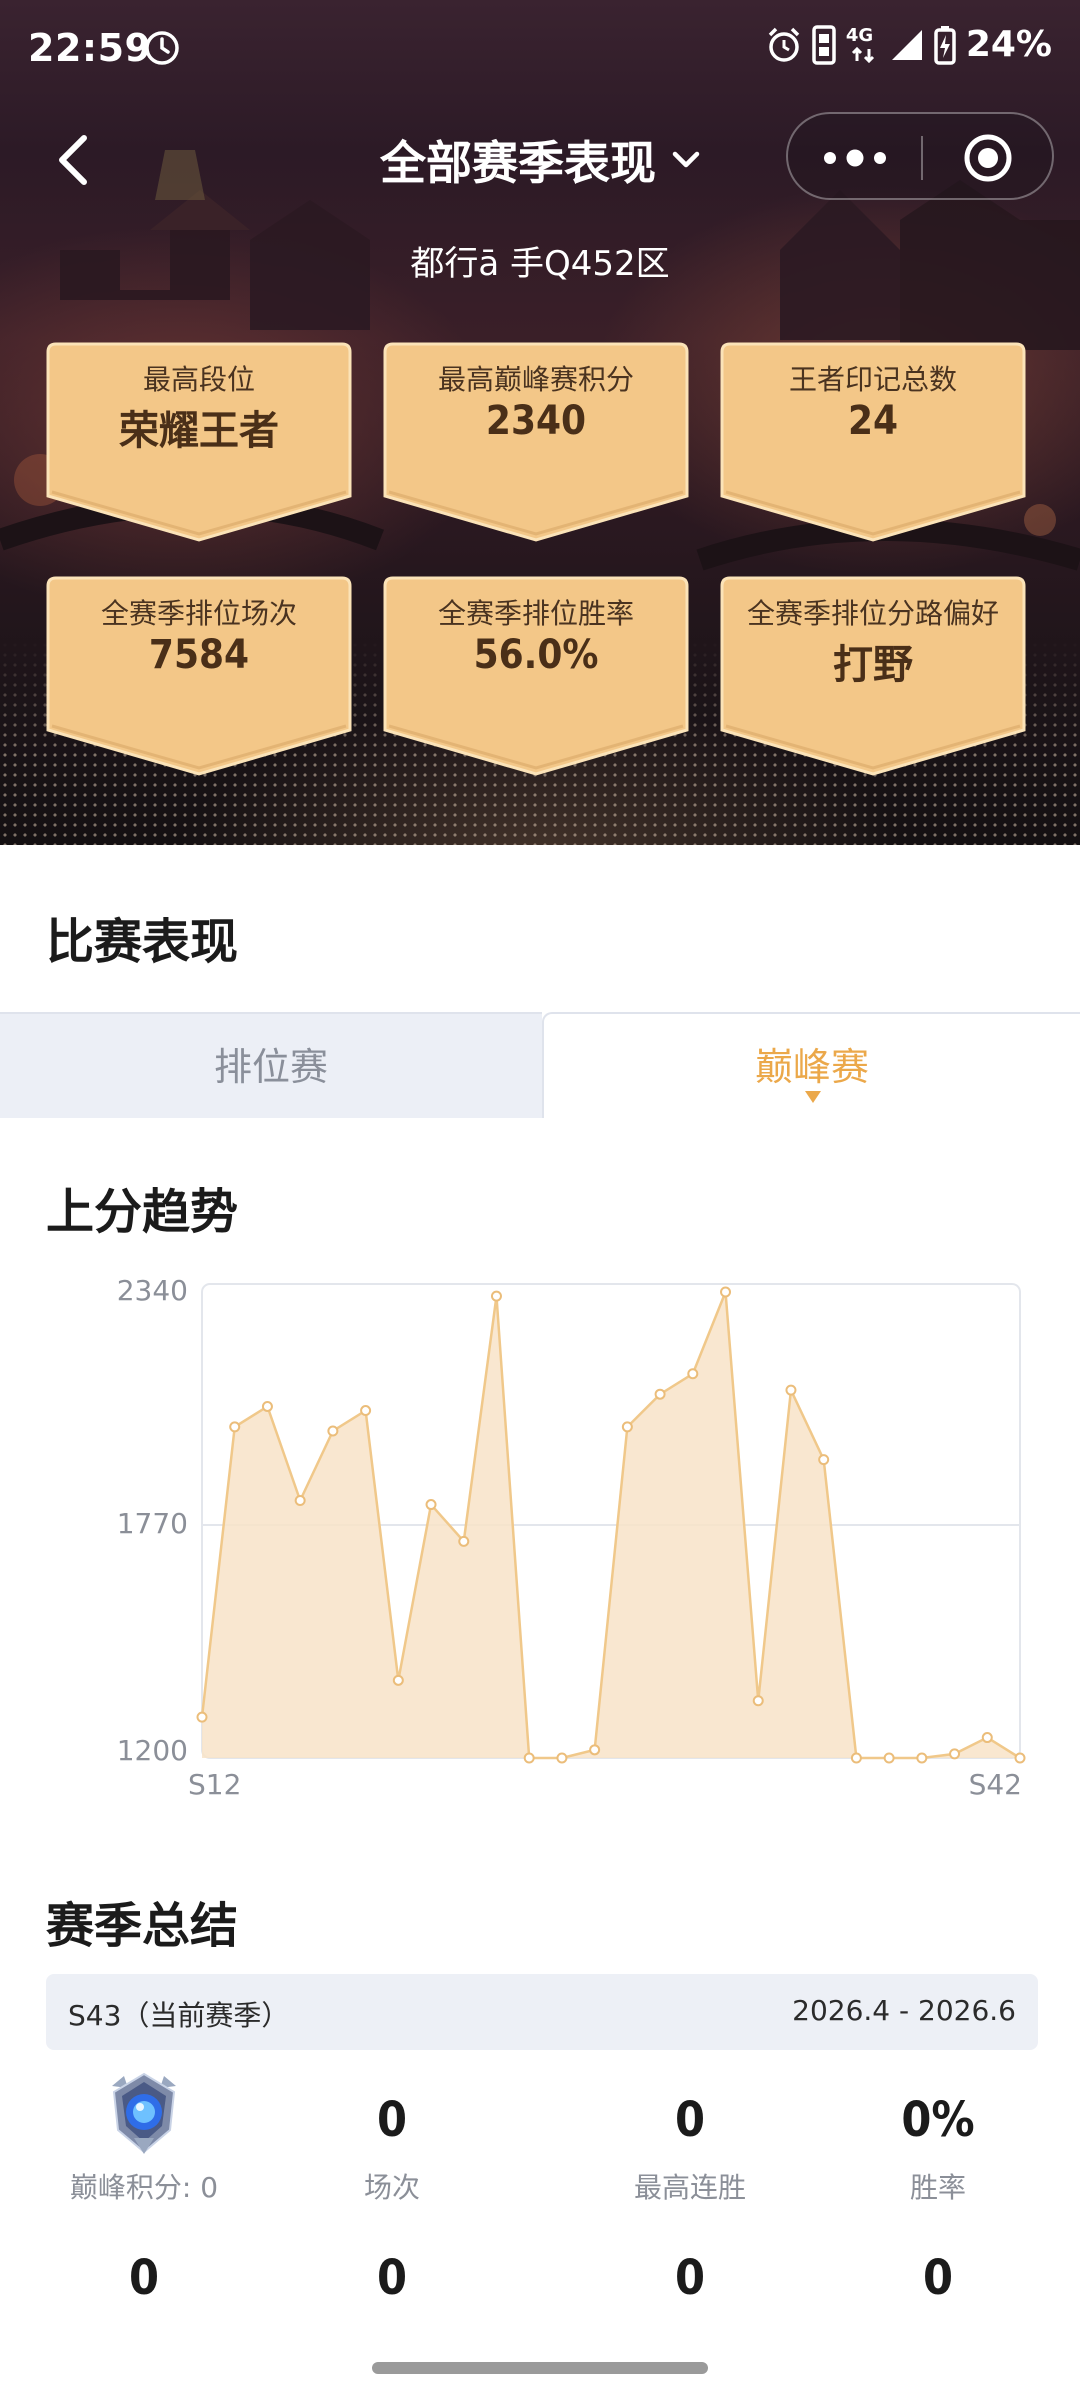 The height and width of the screenshot is (2400, 1080). What do you see at coordinates (542, 2012) in the screenshot?
I see `season-header: S43（当前赛季） 2026.4 - 2026.6` at bounding box center [542, 2012].